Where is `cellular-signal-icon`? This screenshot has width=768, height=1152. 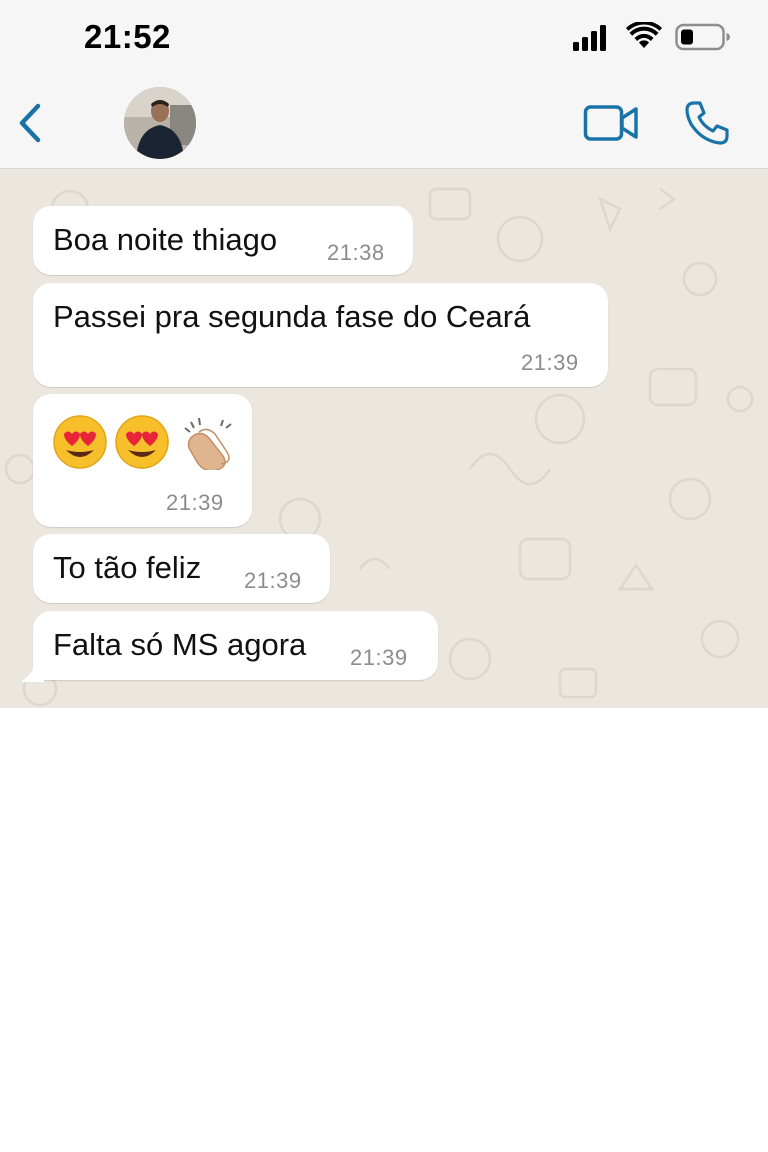
cellular-signal-icon is located at coordinates (589, 38).